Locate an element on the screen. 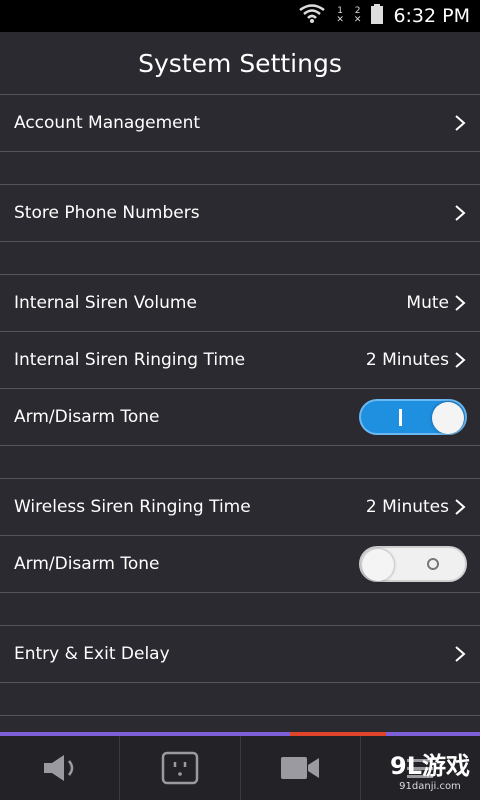 The width and height of the screenshot is (480, 800). clock: 6:32 PM is located at coordinates (431, 16).